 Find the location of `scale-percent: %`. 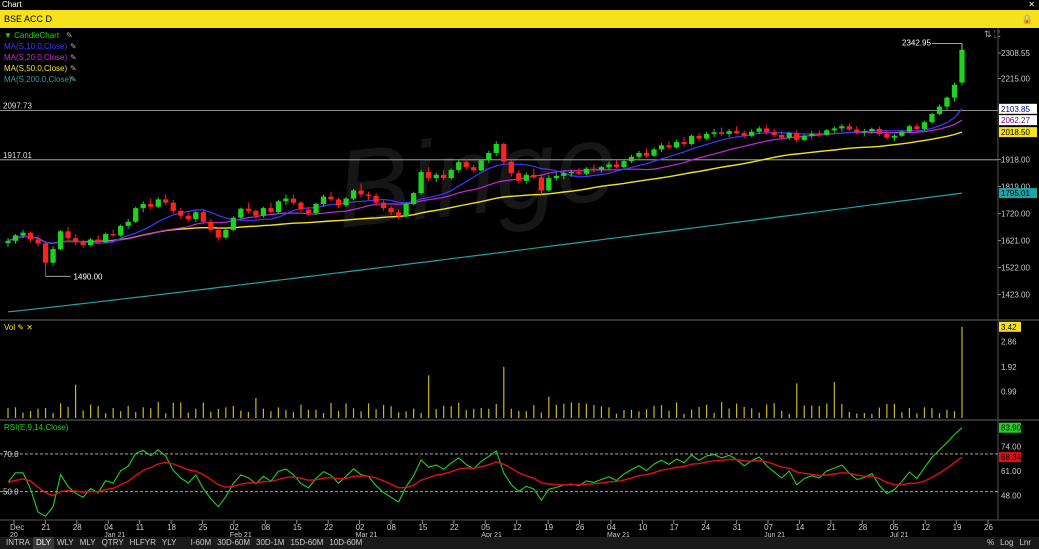

scale-percent: % is located at coordinates (990, 543).